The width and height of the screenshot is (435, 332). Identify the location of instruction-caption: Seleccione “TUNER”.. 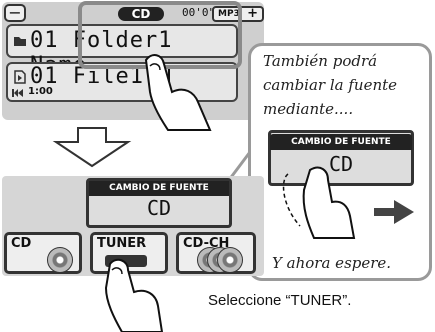
(280, 300).